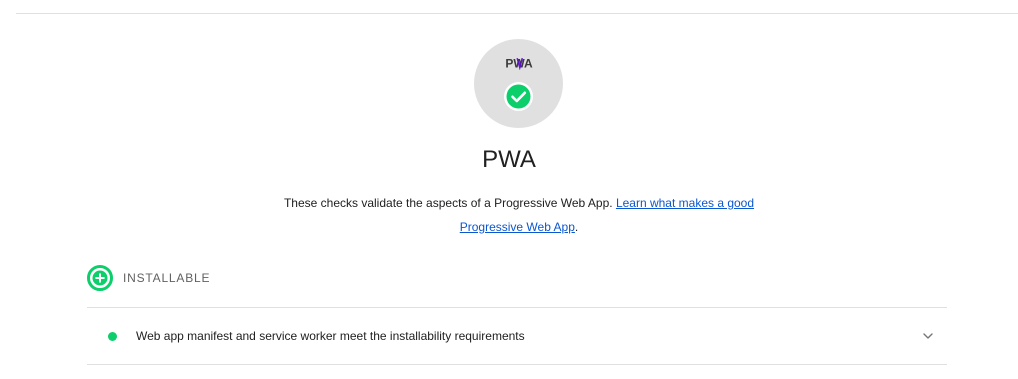 Image resolution: width=1018 pixels, height=379 pixels. What do you see at coordinates (100, 278) in the screenshot?
I see `plus-circle-icon` at bounding box center [100, 278].